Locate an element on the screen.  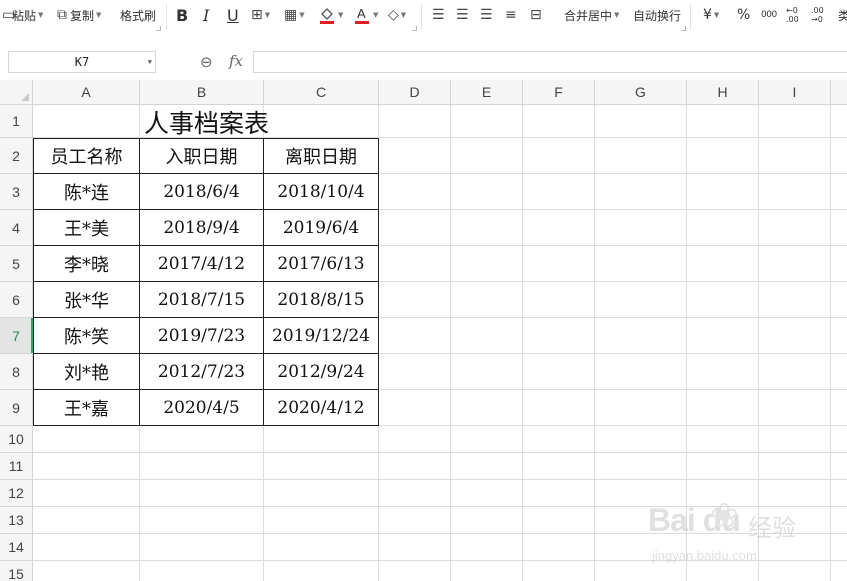
italic-button: I is located at coordinates (206, 15).